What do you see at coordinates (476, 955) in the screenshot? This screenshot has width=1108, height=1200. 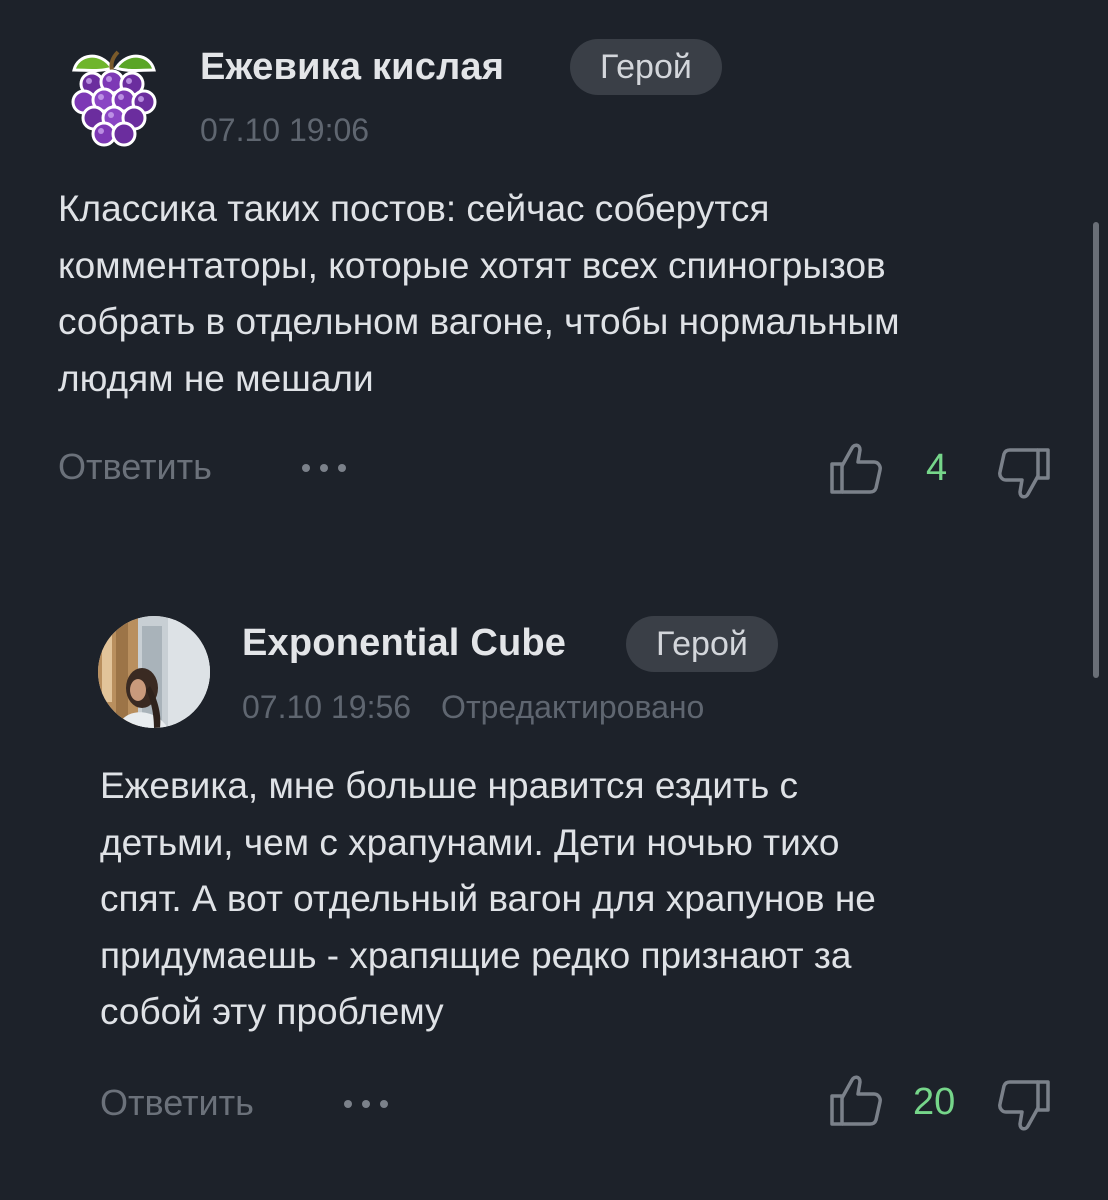 I see `comment-text-line: придумаешь - храпящие редко признают за` at bounding box center [476, 955].